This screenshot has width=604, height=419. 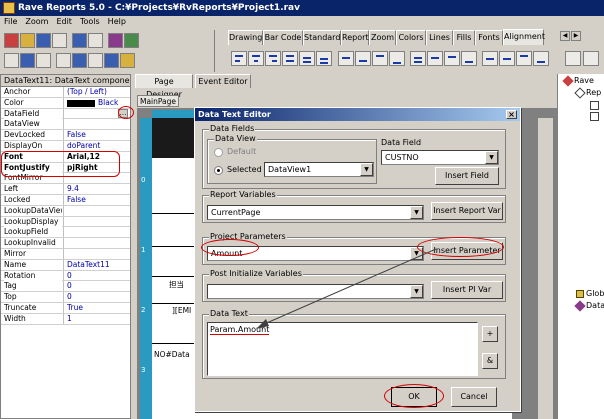 What do you see at coordinates (65, 254) in the screenshot?
I see `property-row: Mirror` at bounding box center [65, 254].